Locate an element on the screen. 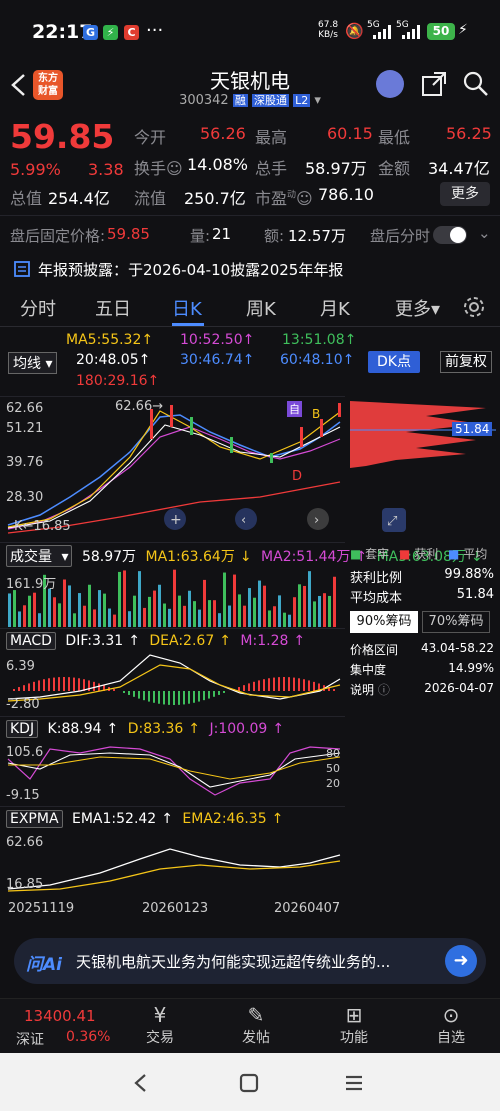  kdj-ref-20: 20 is located at coordinates (333, 783).